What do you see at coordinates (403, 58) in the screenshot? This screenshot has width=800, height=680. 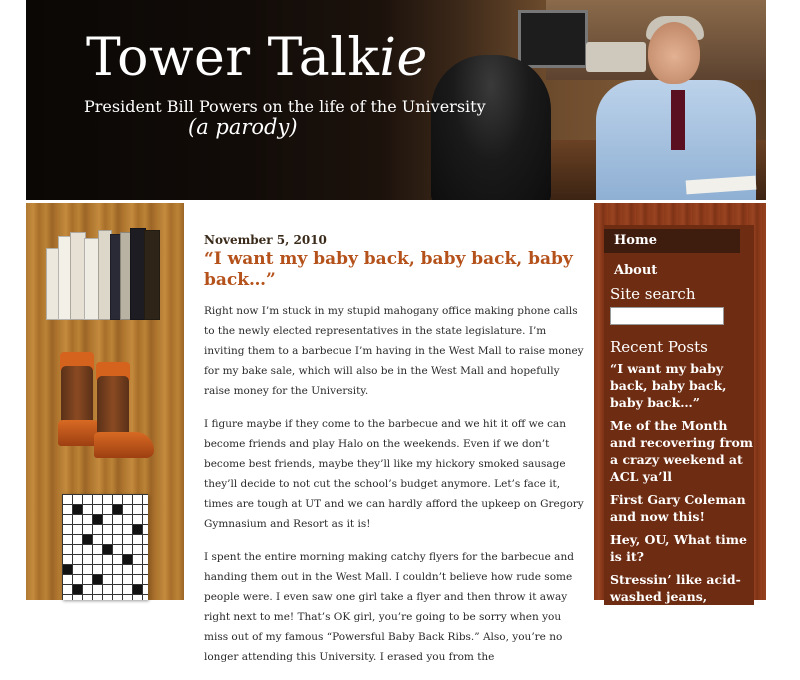 I see `site-title-suffix: ie` at bounding box center [403, 58].